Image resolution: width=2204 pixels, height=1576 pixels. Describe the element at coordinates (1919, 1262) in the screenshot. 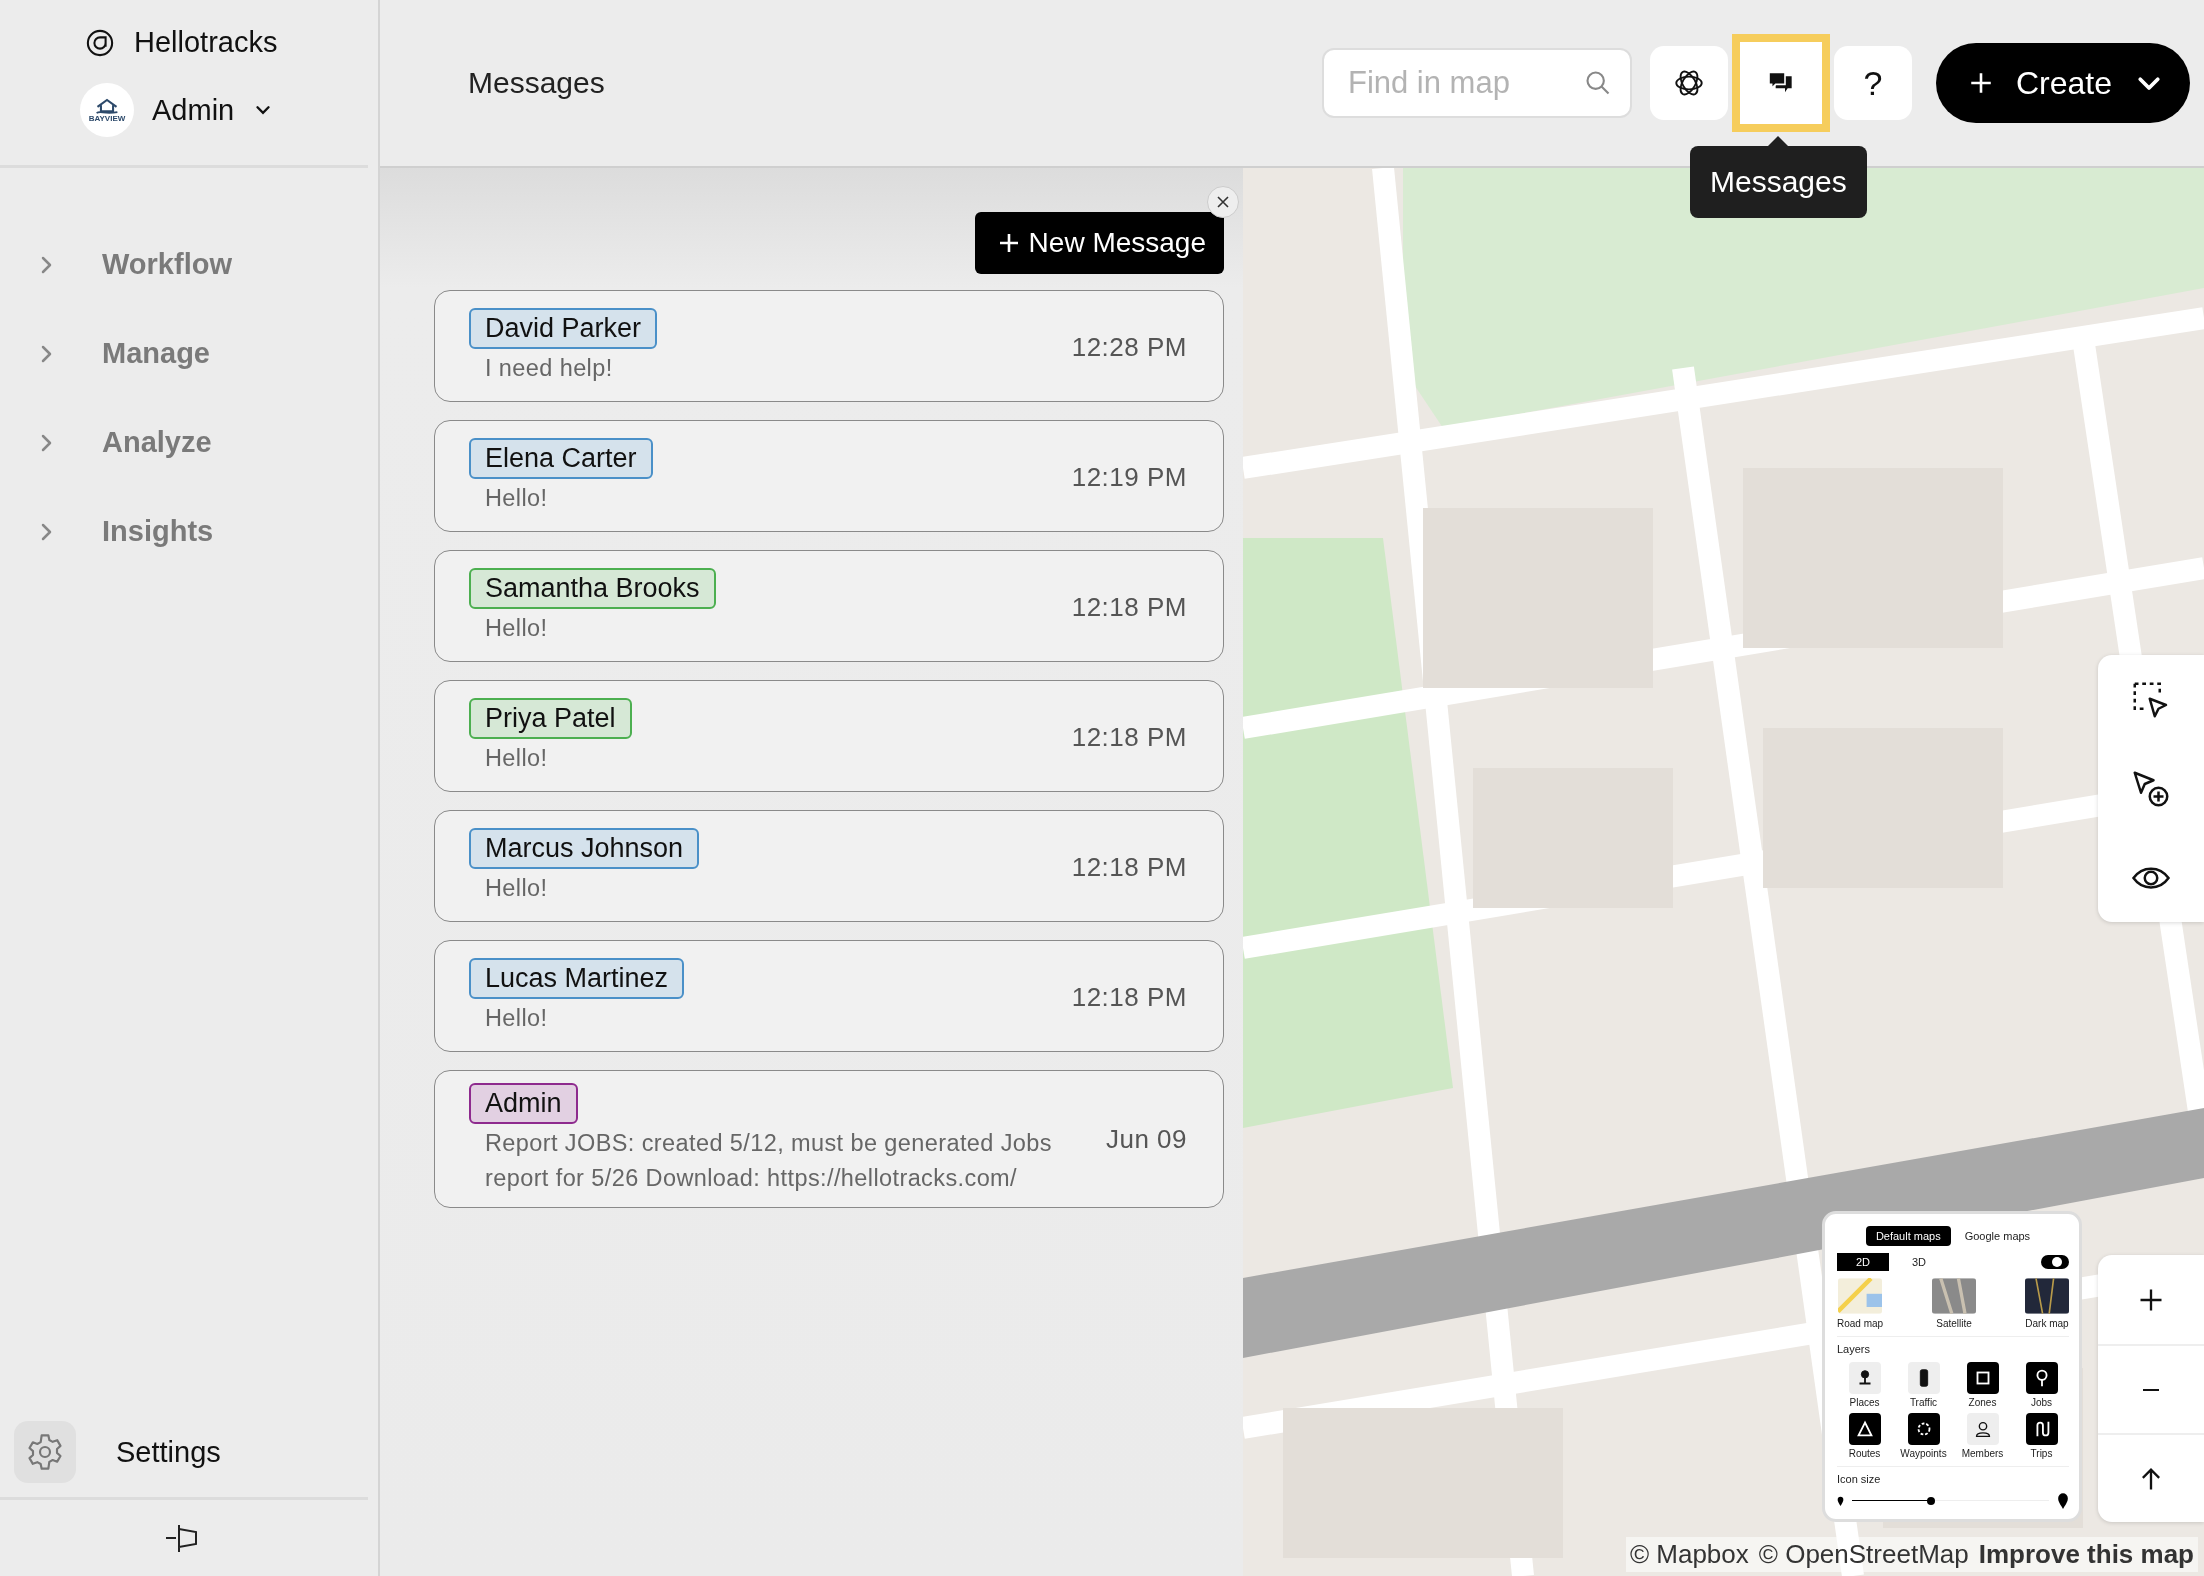

I see `view-mode-tab: 3D` at that location.